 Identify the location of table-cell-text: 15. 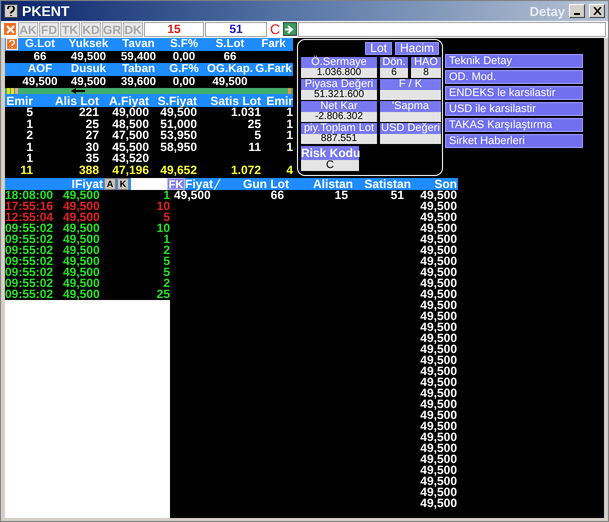
(341, 195).